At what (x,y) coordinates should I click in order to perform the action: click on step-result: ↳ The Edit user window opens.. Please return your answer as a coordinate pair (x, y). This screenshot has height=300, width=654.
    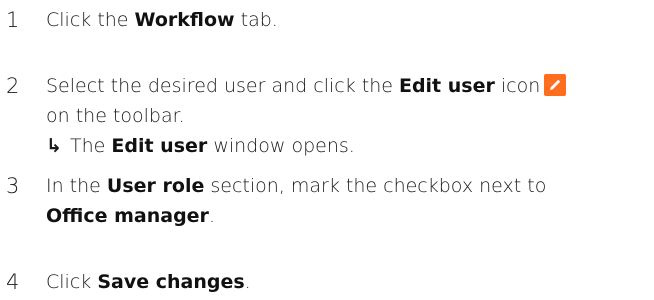
    Looking at the image, I should click on (350, 146).